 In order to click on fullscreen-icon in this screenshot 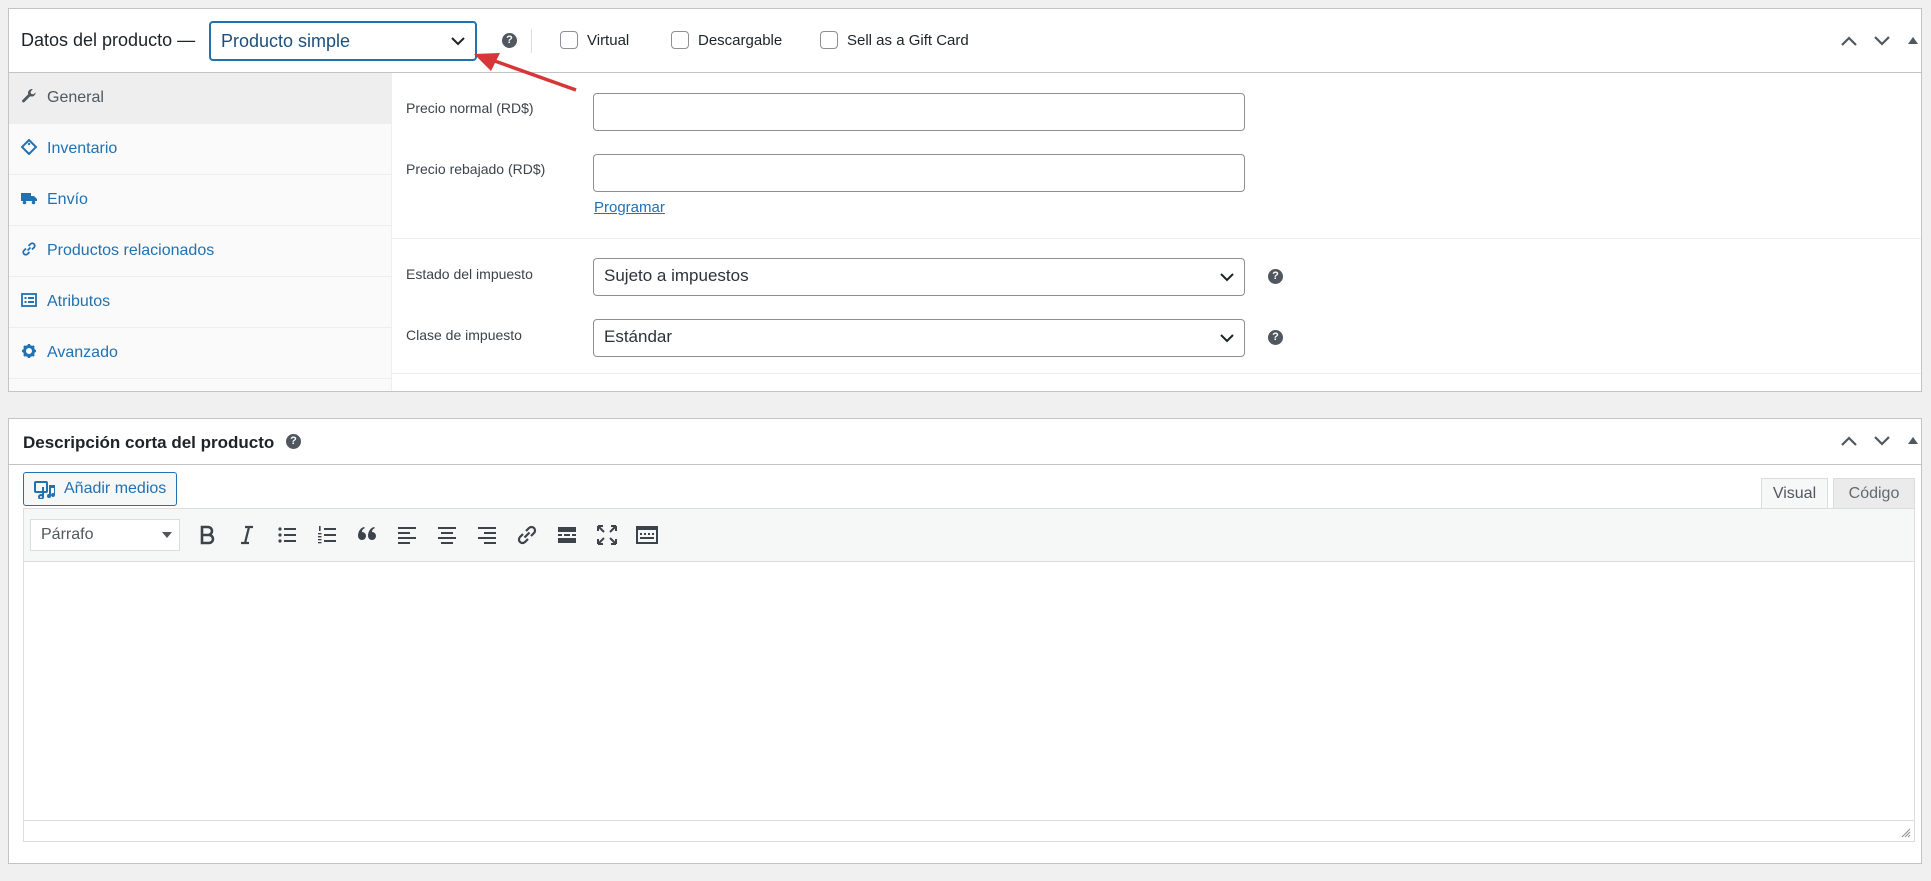, I will do `click(607, 535)`.